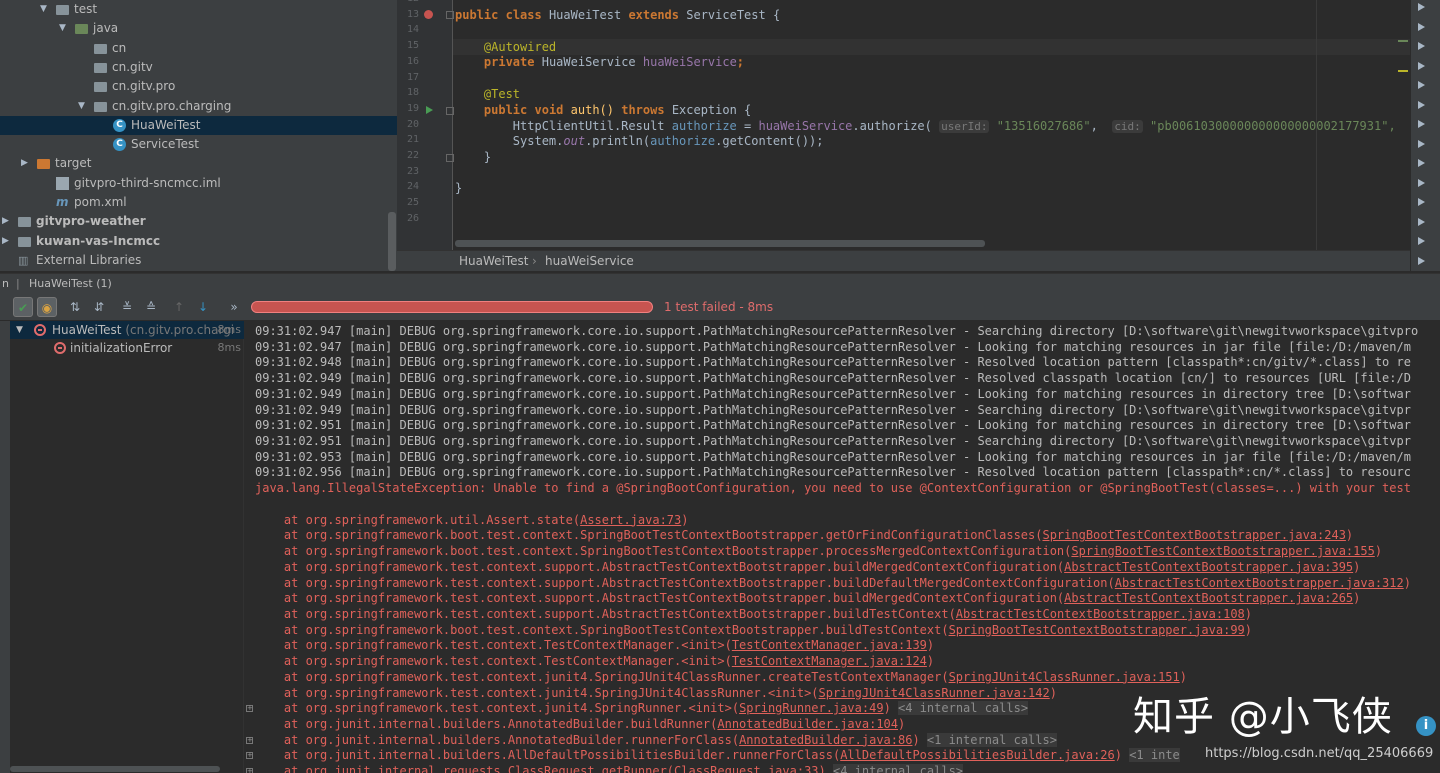 Image resolution: width=1440 pixels, height=773 pixels. What do you see at coordinates (991, 739) in the screenshot?
I see `internal-calls-fold: <1 internal calls>` at bounding box center [991, 739].